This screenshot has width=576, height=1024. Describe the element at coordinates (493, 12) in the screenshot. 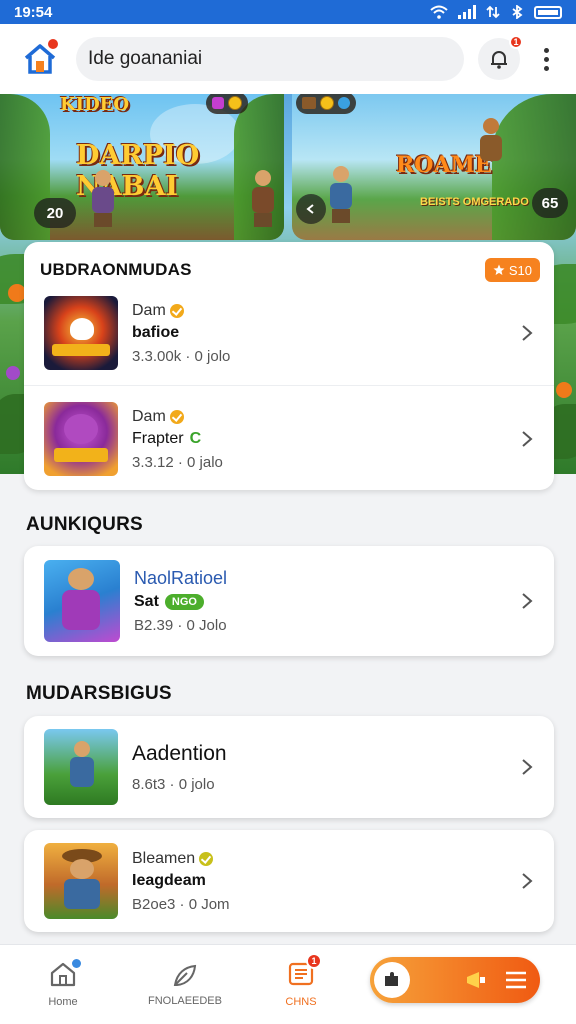

I see `data-transfer-icon` at that location.